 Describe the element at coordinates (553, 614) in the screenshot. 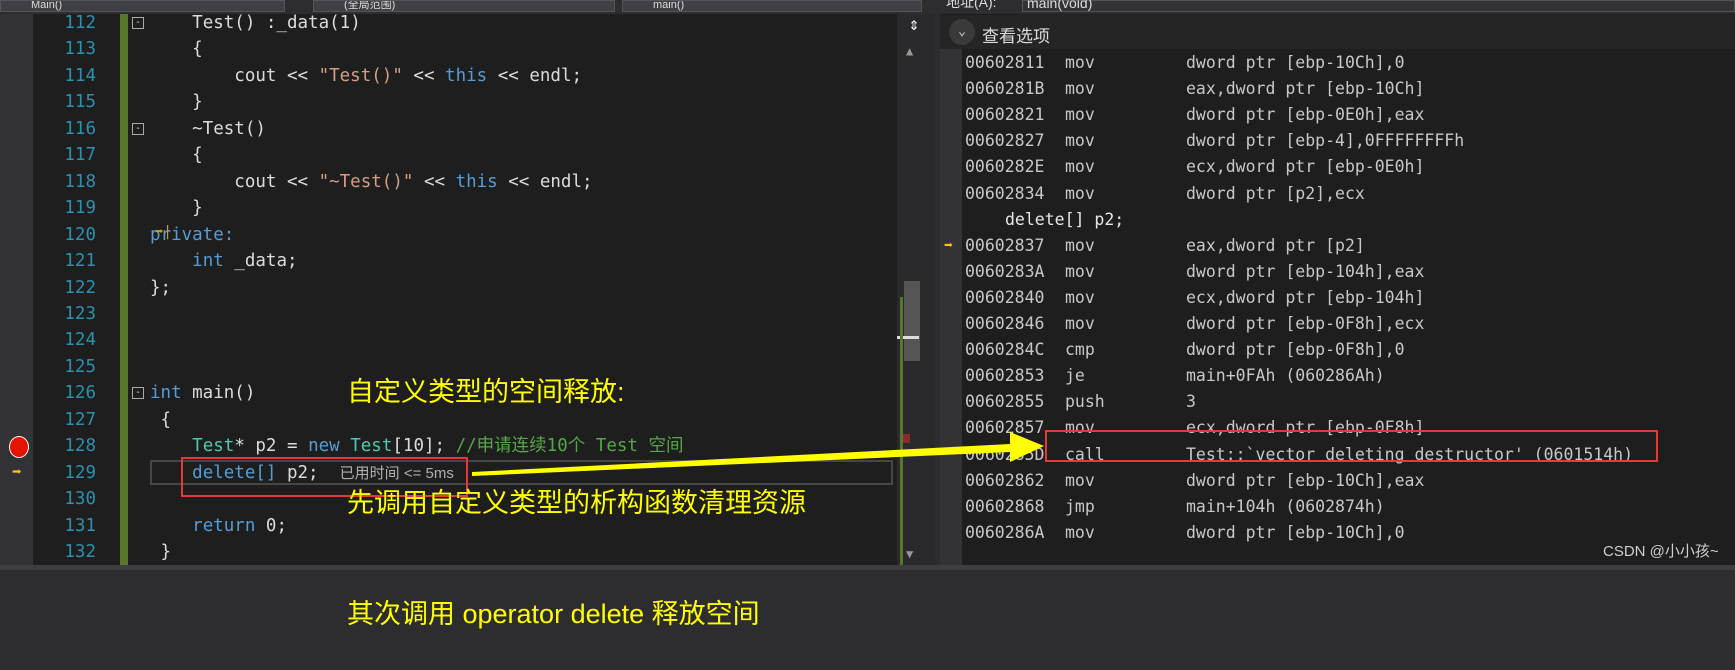

I see `annotation-line: 其次调用 operator delete 释放空间` at that location.